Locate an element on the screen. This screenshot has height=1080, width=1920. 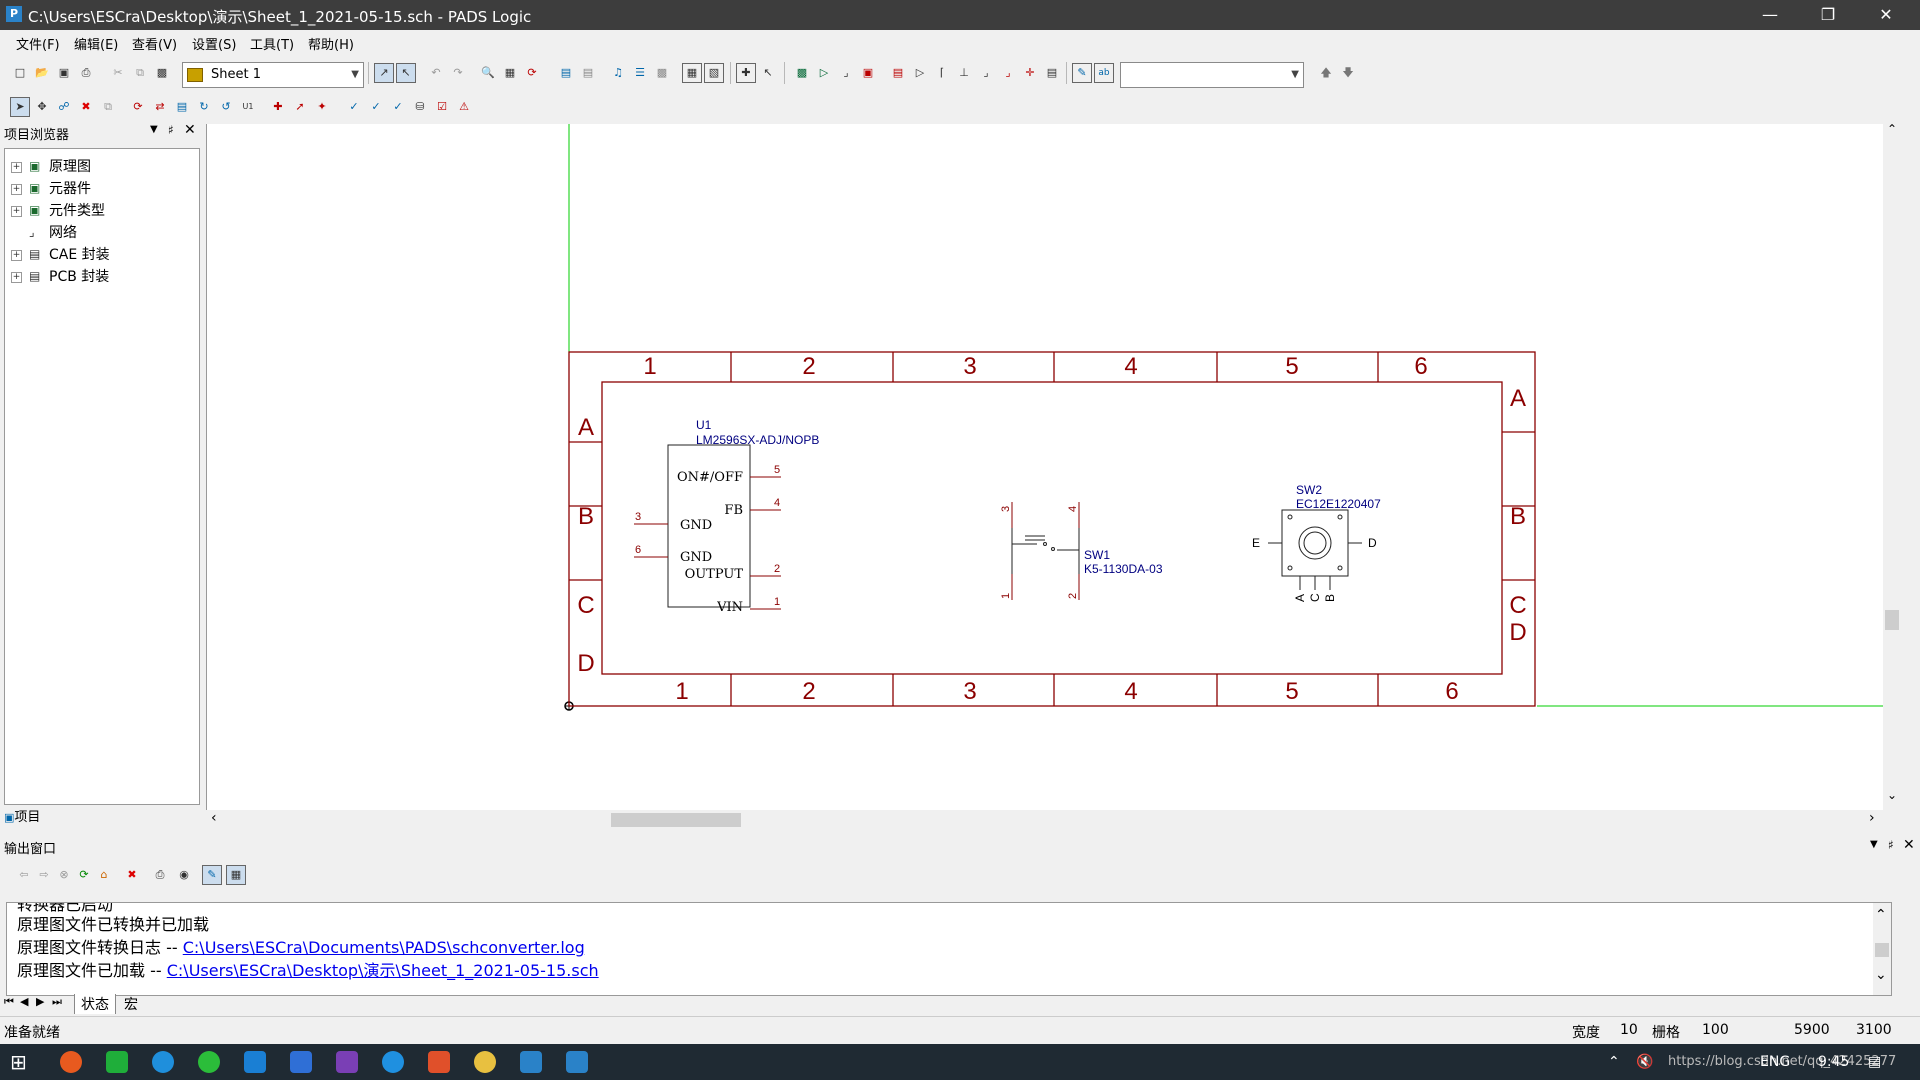
swap-pin-icon: ⌟ is located at coordinates (1008, 73).